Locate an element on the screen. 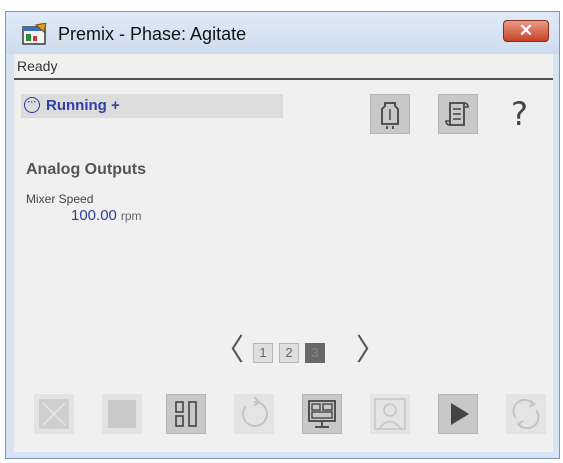 The width and height of the screenshot is (563, 463). reset-icon is located at coordinates (526, 414).